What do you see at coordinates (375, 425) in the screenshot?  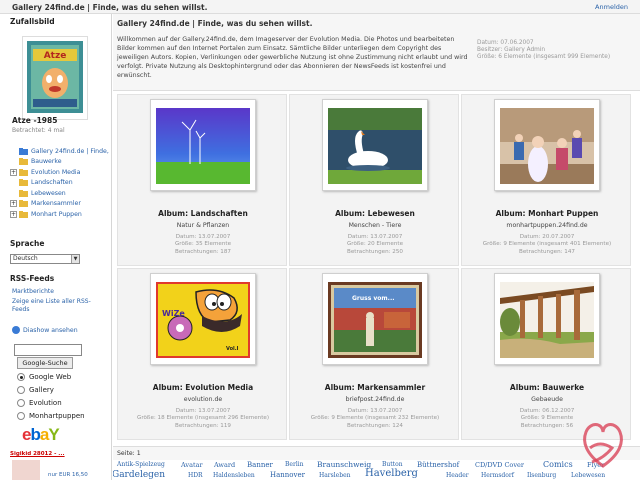 I see `album-views: Betrachtungen: 124` at bounding box center [375, 425].